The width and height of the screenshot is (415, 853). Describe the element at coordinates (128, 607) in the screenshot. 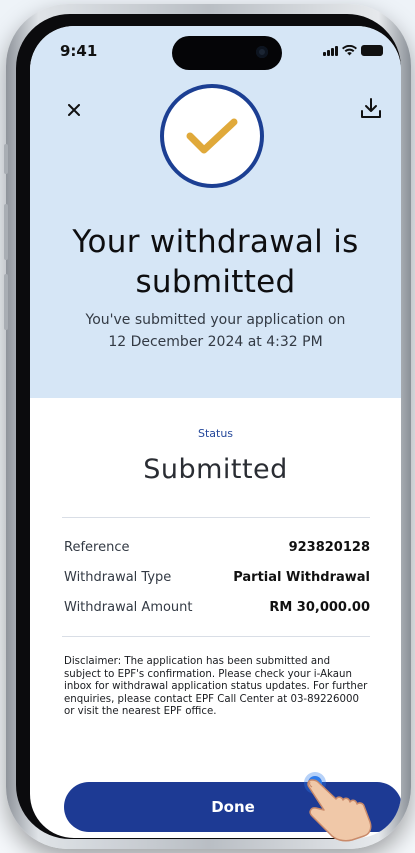

I see `detail-label: Withdrawal Amount` at that location.